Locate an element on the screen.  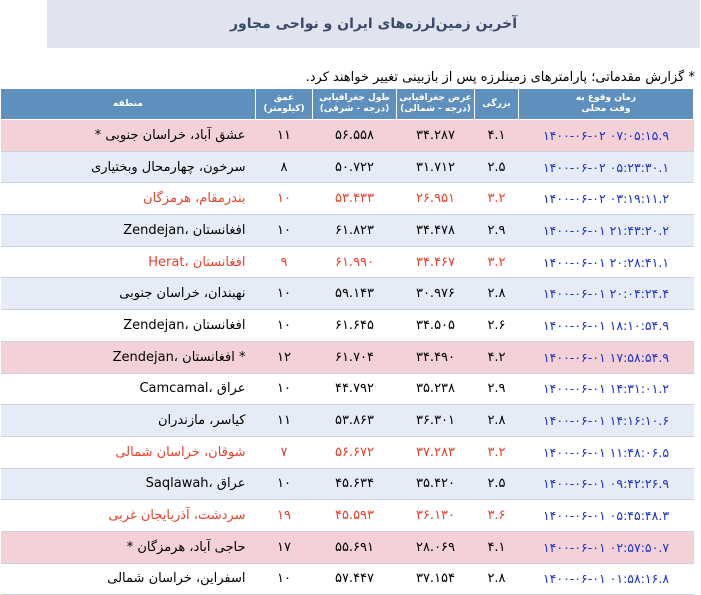
depth-cell: ۸ is located at coordinates (284, 167).